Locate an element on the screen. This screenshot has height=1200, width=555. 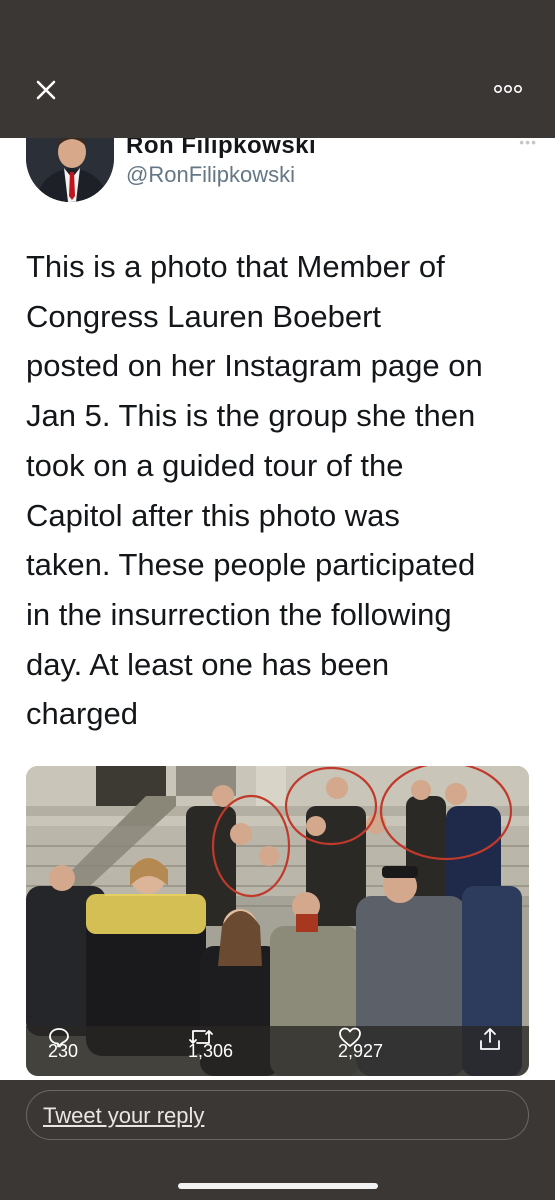
author-name: Ron Filipkowski is located at coordinates (221, 149).